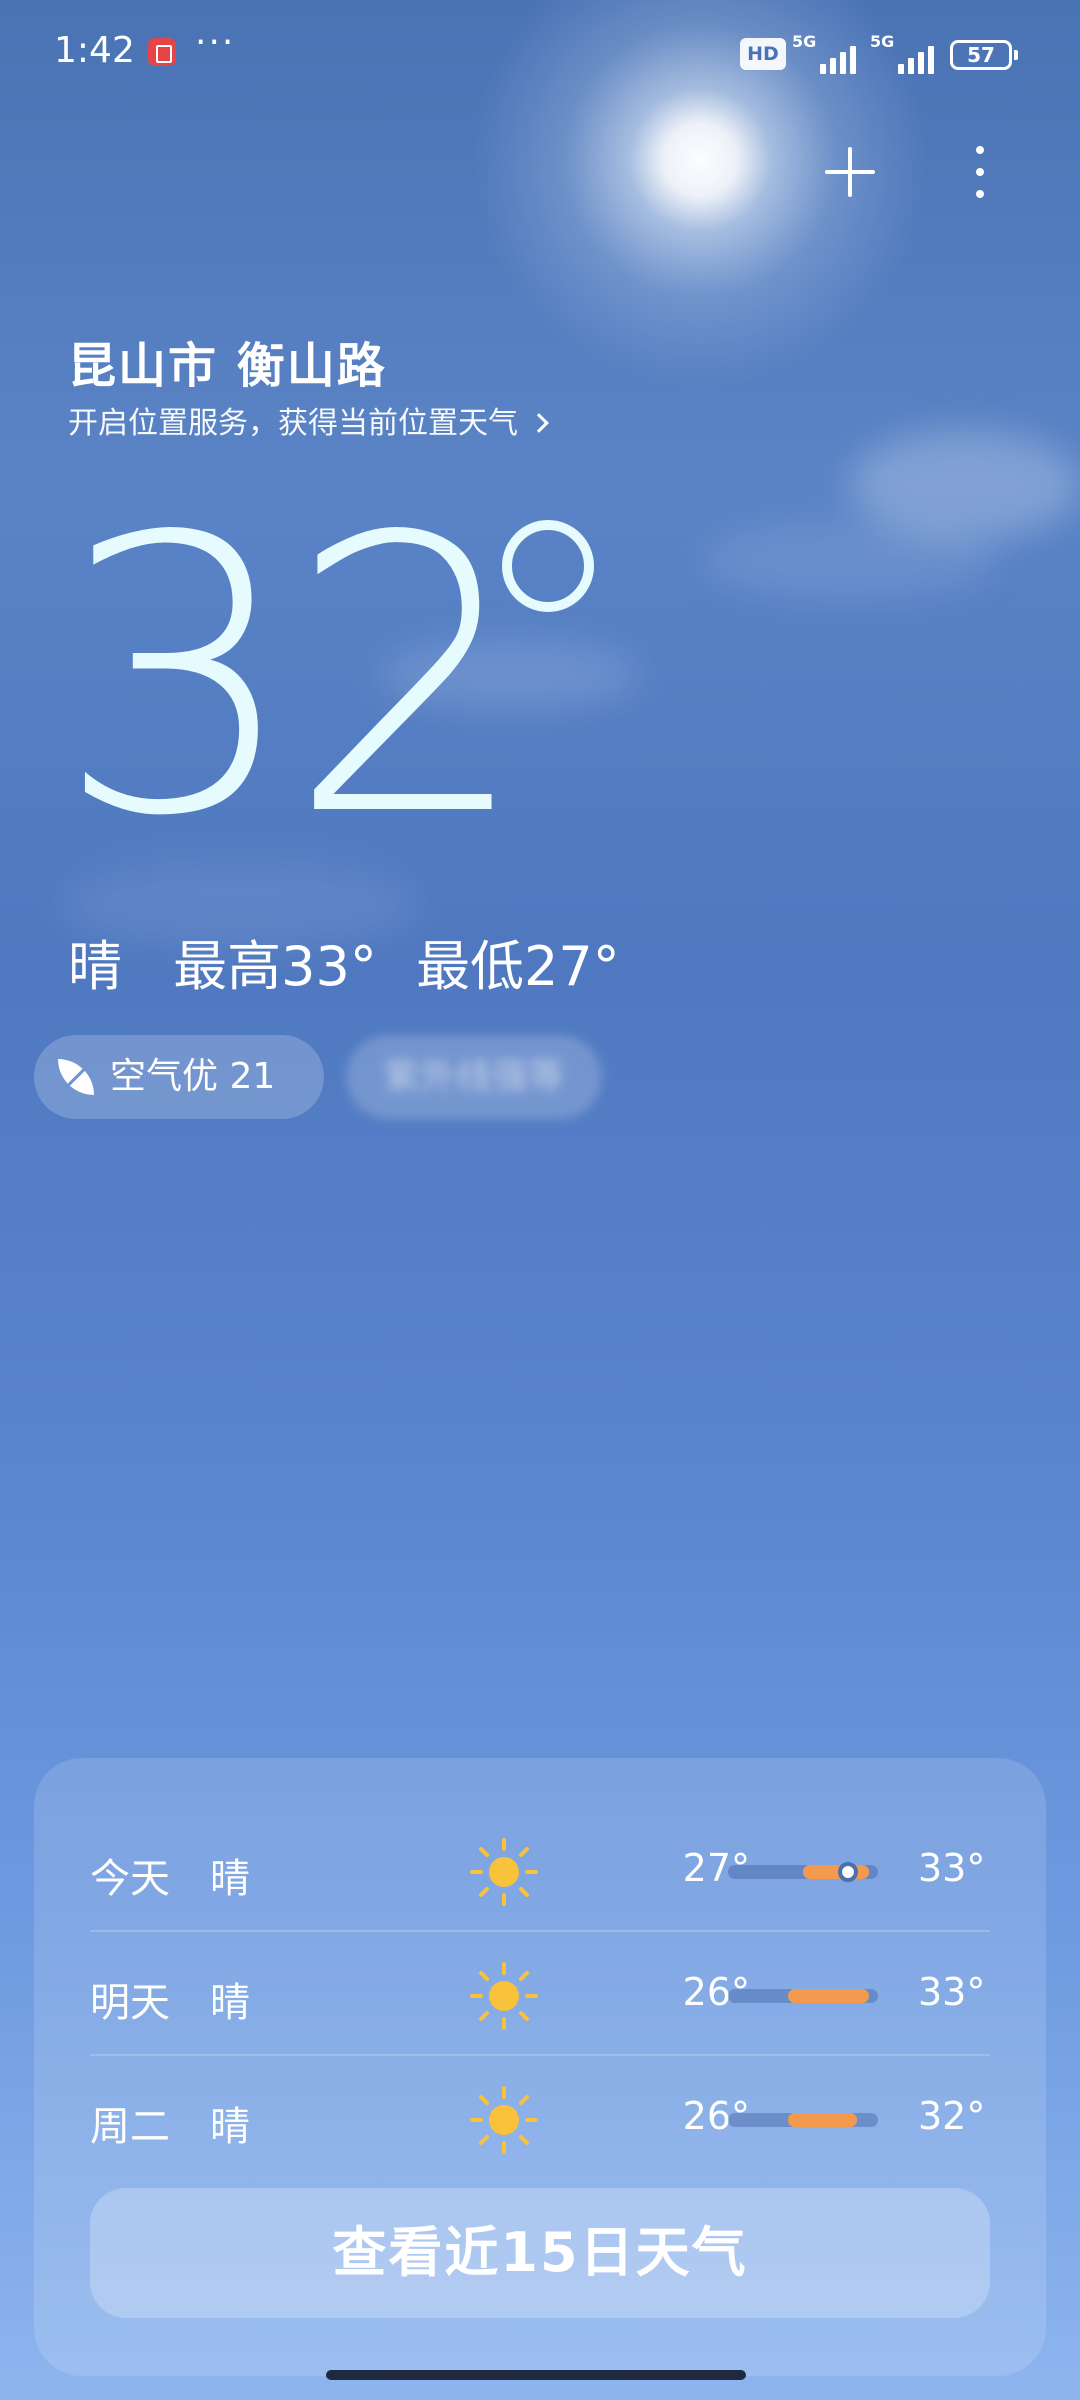  What do you see at coordinates (130, 2003) in the screenshot?
I see `forecast-day: 明天` at bounding box center [130, 2003].